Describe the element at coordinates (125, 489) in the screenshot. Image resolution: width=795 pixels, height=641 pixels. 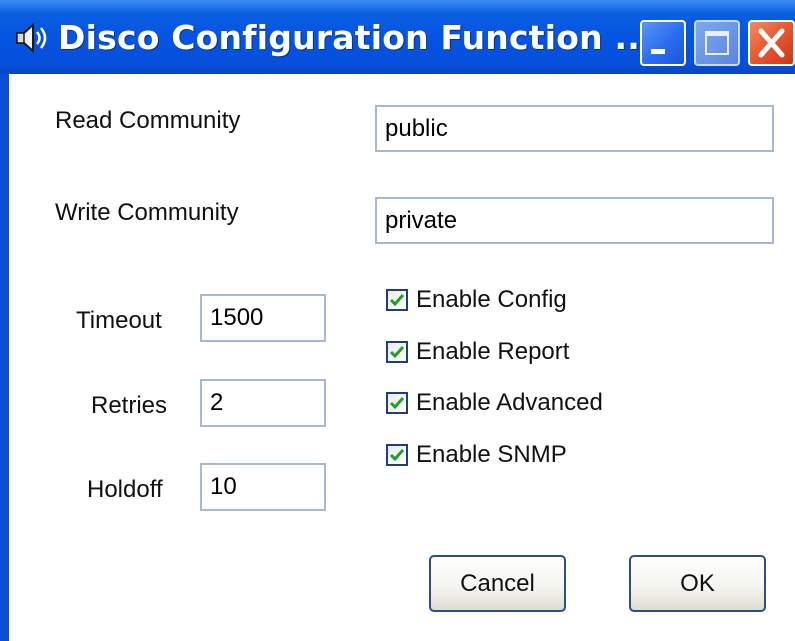
I see `holdoff-label: Holdoff` at that location.